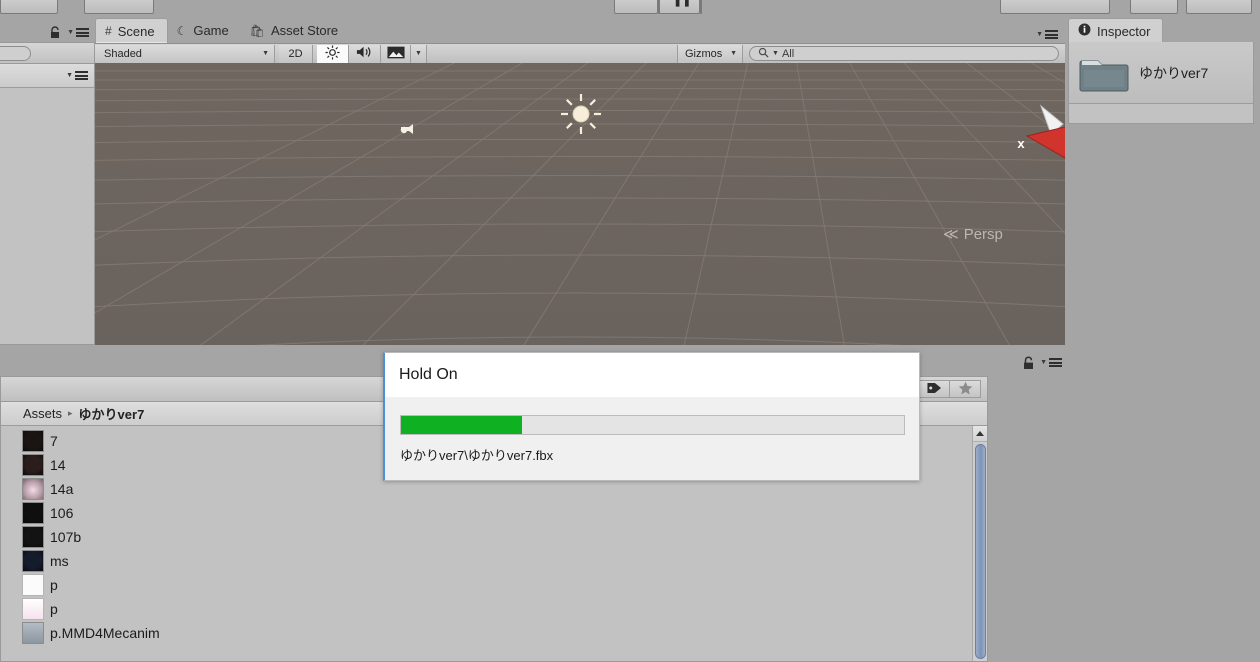 This screenshot has width=1260, height=662. Describe the element at coordinates (257, 30) in the screenshot. I see `store-icon: 🛍` at that location.